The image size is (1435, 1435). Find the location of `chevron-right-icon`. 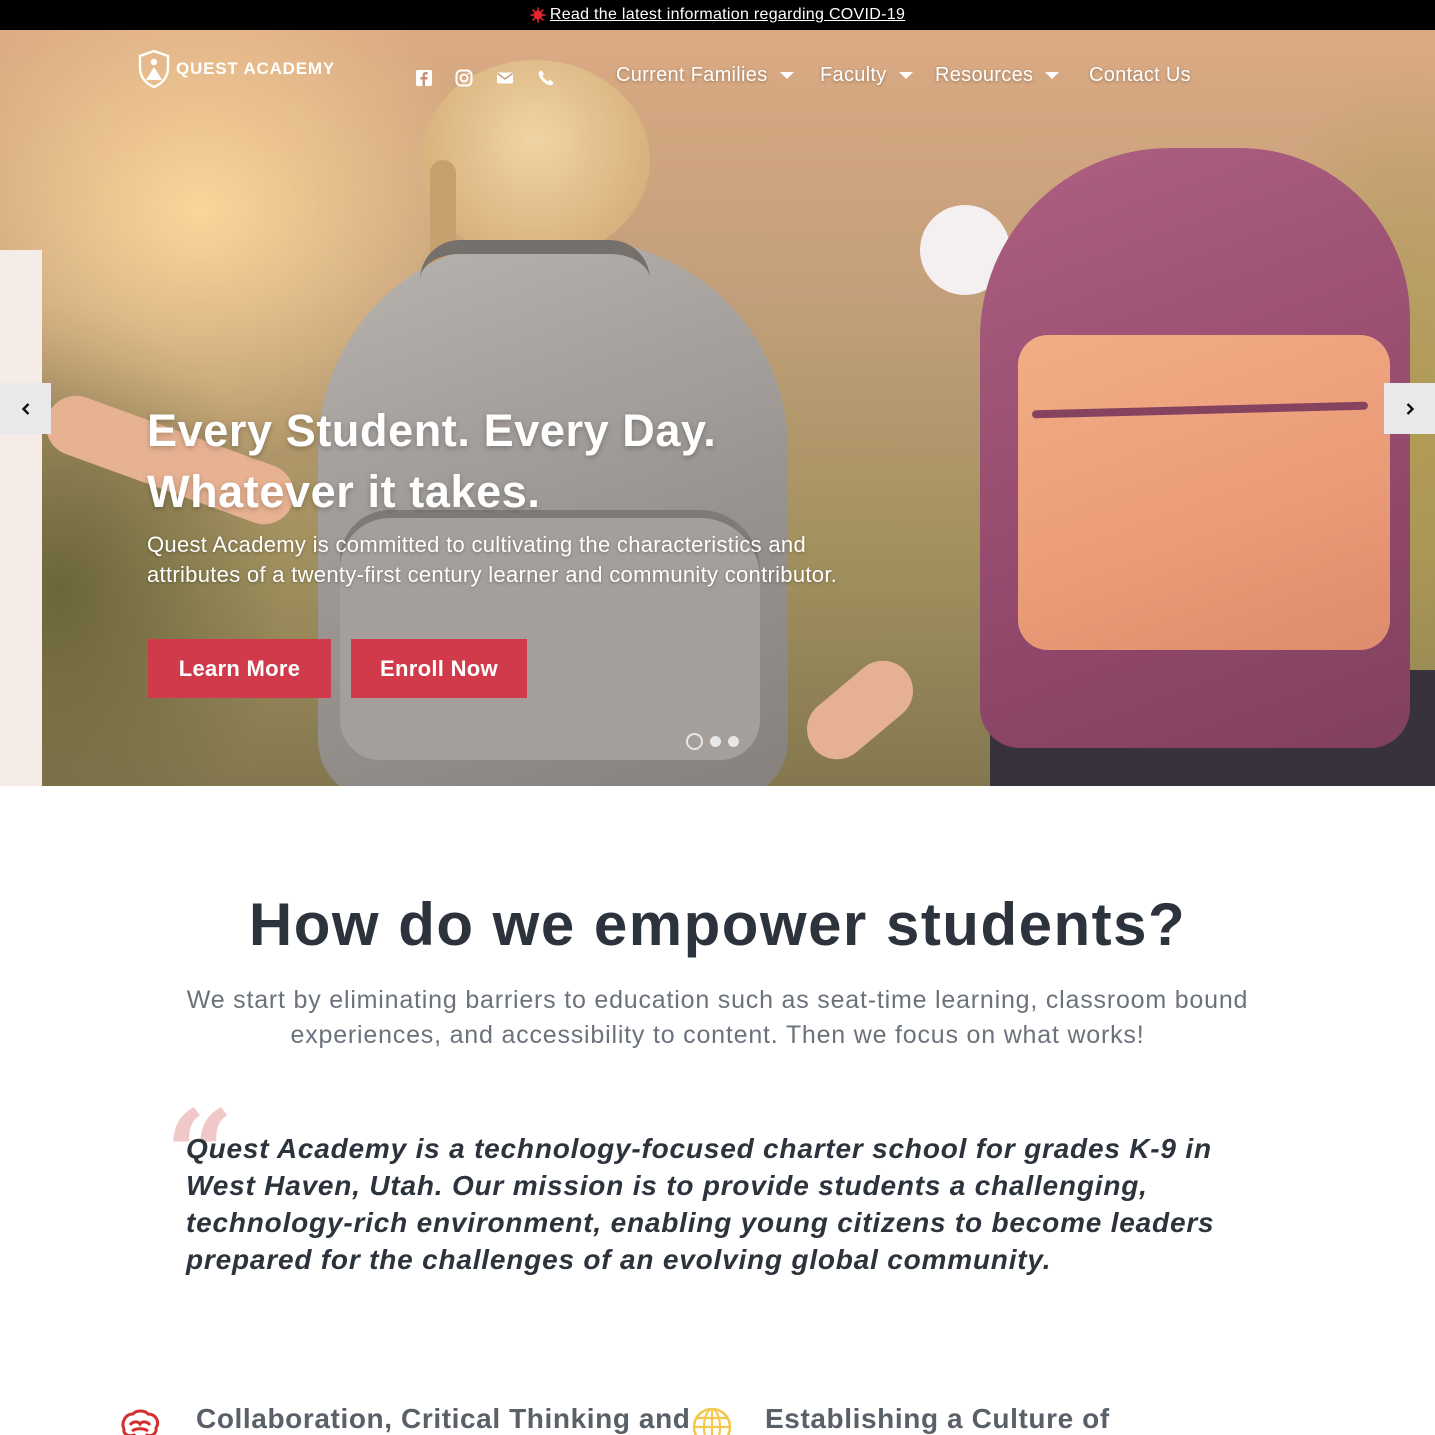

chevron-right-icon is located at coordinates (1410, 408).